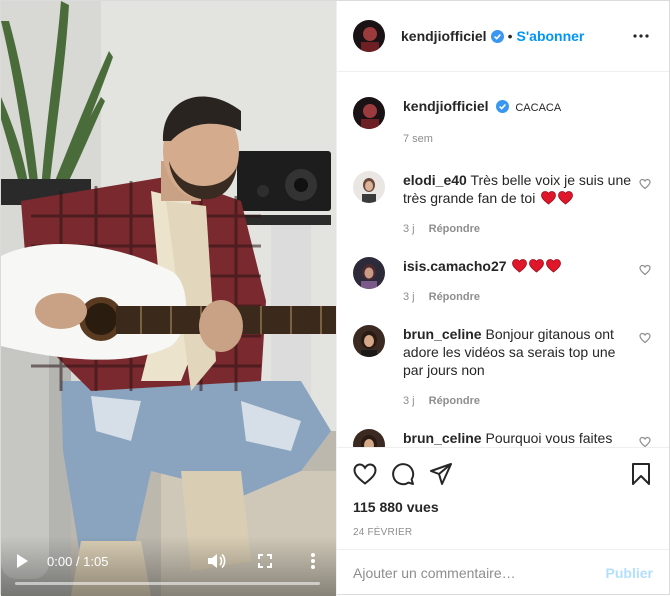  I want to click on video-time: 0:00 / 1:05, so click(78, 561).